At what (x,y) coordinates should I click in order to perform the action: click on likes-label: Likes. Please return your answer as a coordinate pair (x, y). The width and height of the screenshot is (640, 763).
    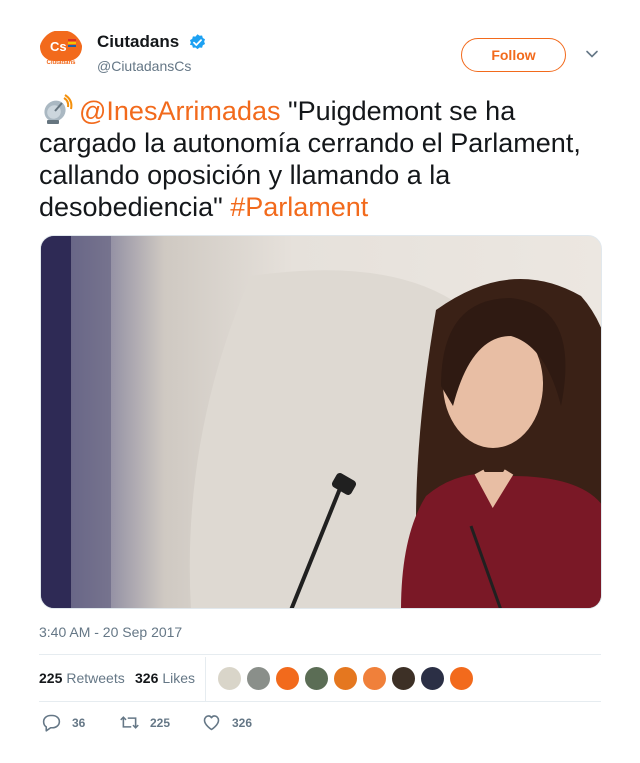
    Looking at the image, I should click on (179, 678).